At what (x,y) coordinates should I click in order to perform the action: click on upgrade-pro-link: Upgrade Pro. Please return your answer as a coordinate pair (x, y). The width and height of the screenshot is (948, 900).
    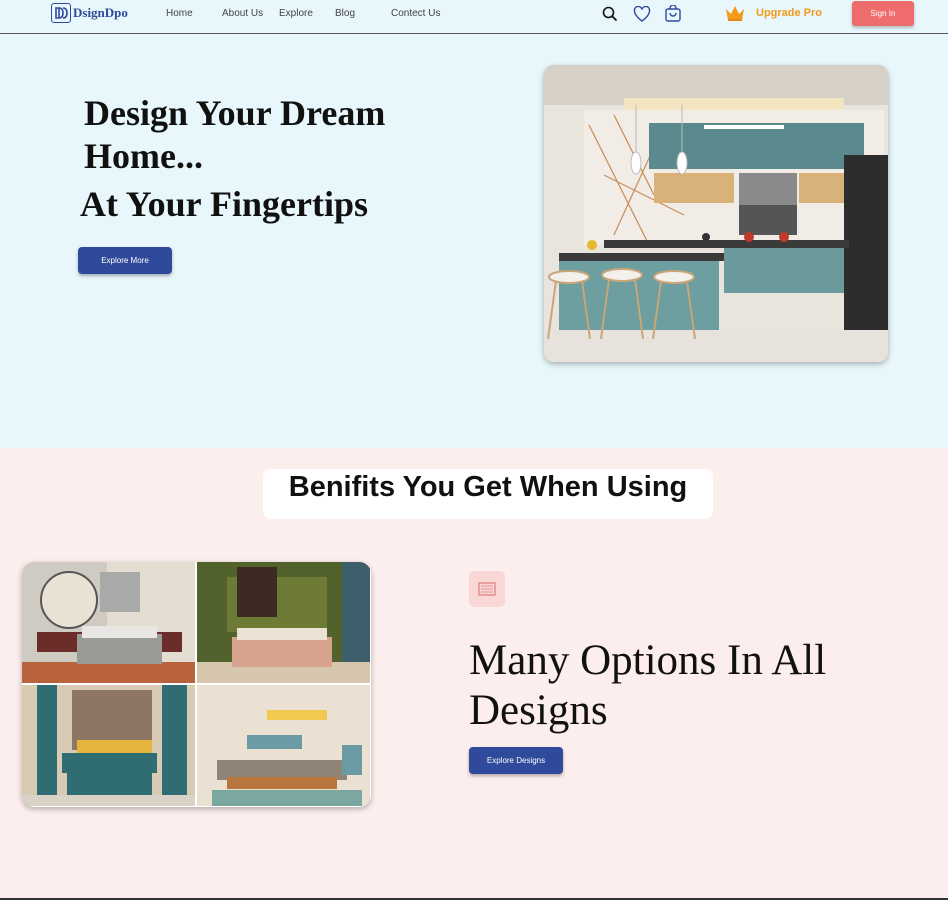
    Looking at the image, I should click on (773, 13).